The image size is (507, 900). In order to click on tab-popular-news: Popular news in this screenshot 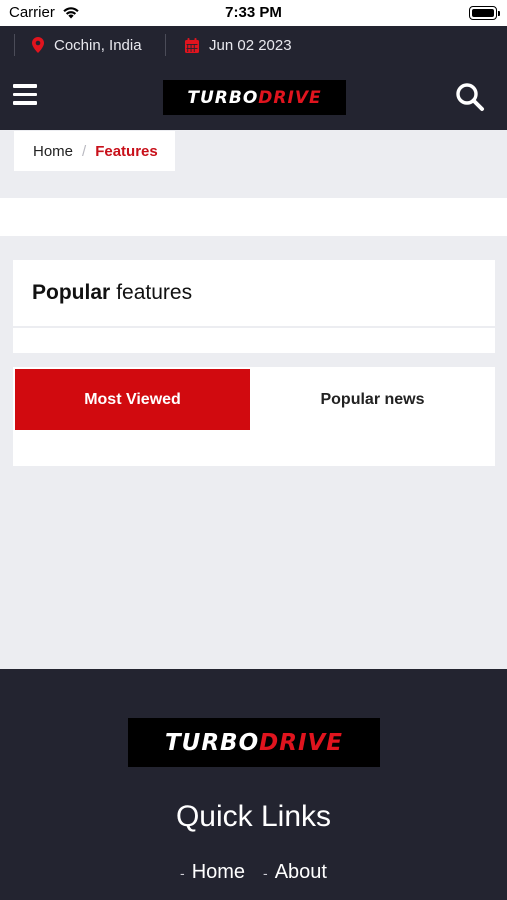, I will do `click(372, 399)`.